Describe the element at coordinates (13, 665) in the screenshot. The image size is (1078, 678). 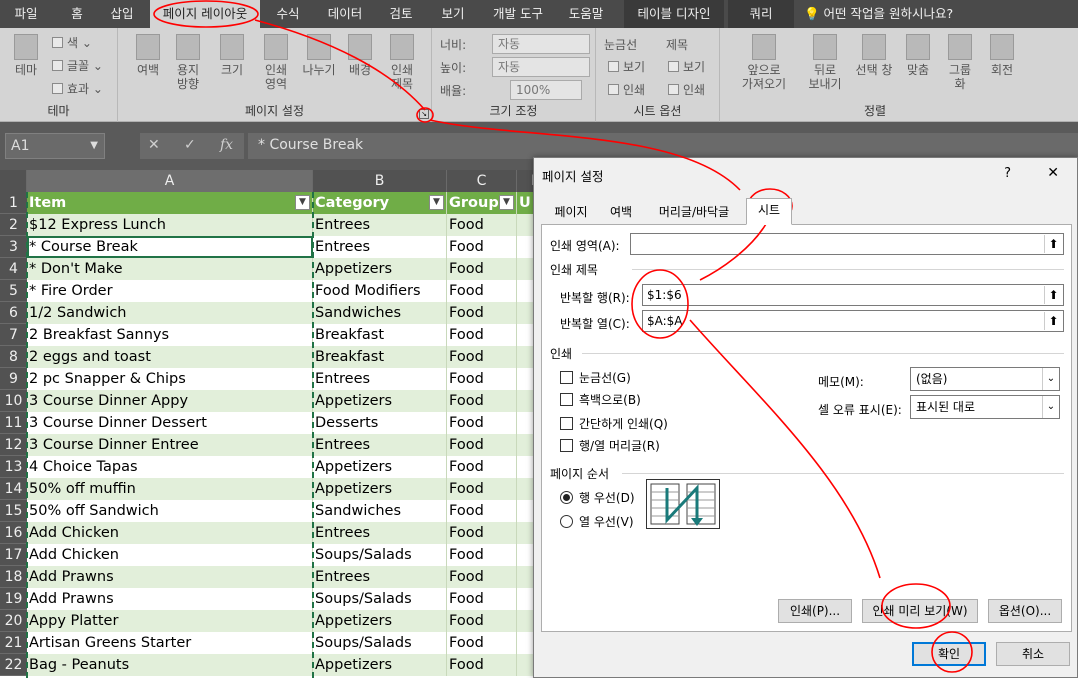
I see `row-header: 22` at that location.